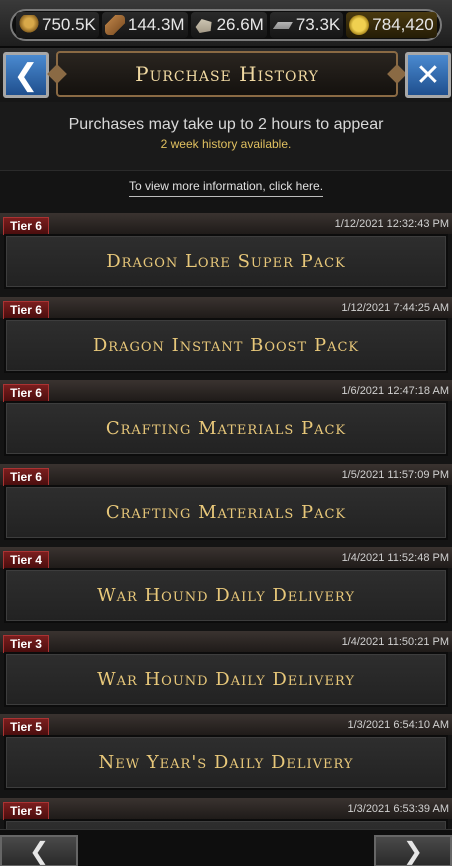  I want to click on title-frame: Purchase History, so click(227, 74).